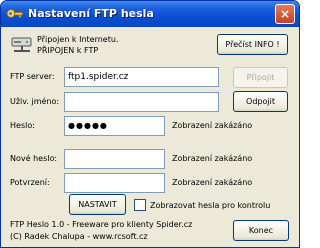  I want to click on password-note: Zobrazení zakázáno, so click(212, 125).